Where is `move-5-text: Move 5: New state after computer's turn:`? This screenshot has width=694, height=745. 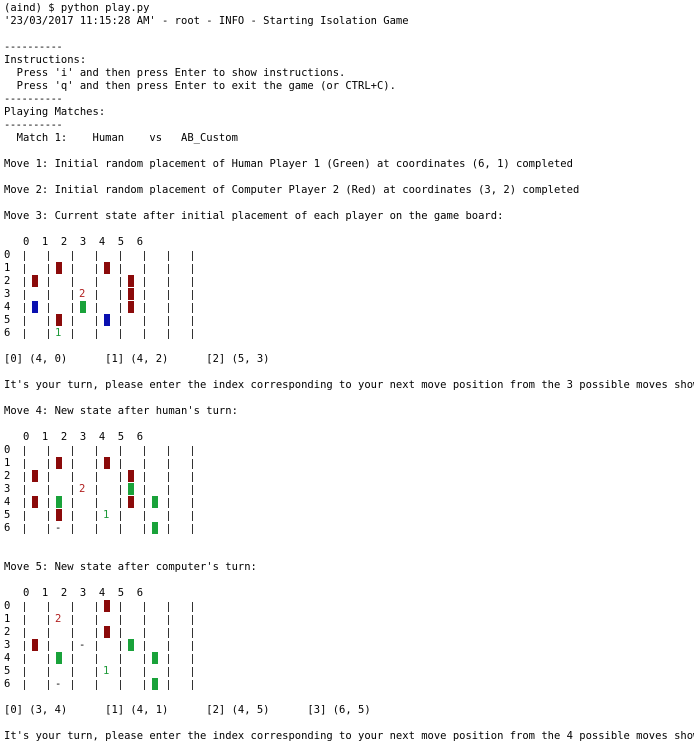
move-5-text: Move 5: New state after computer's turn: is located at coordinates (130, 567).